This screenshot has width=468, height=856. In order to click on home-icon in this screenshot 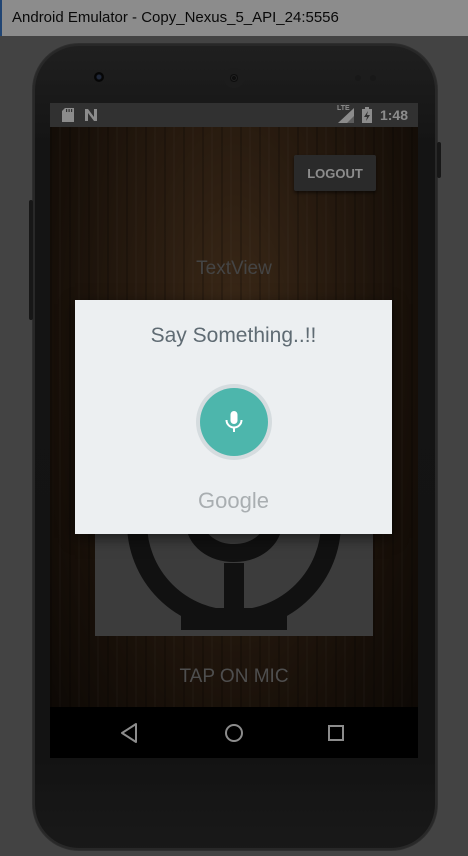, I will do `click(234, 733)`.